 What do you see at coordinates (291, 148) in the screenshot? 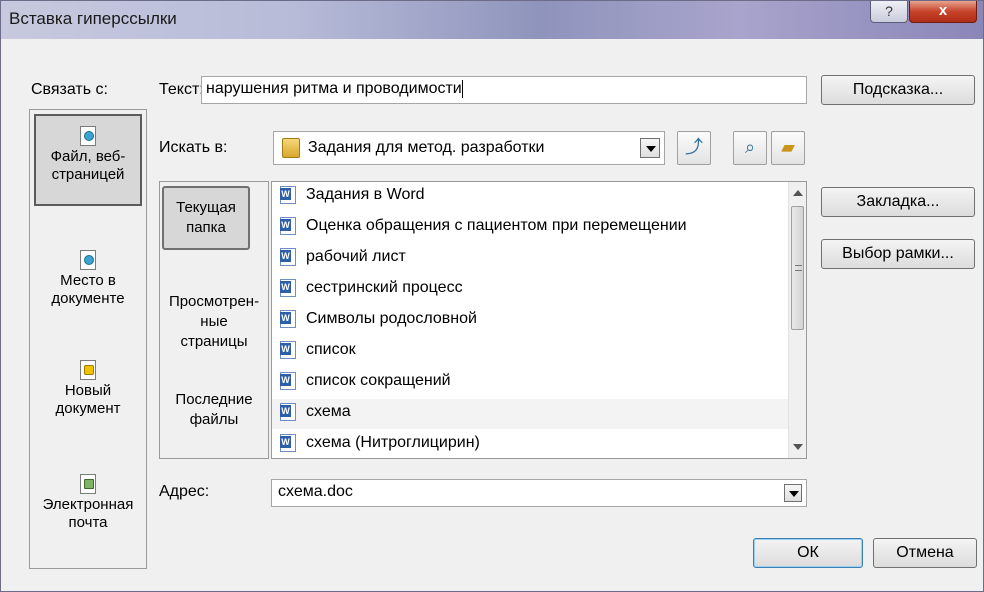
I see `folder-icon` at bounding box center [291, 148].